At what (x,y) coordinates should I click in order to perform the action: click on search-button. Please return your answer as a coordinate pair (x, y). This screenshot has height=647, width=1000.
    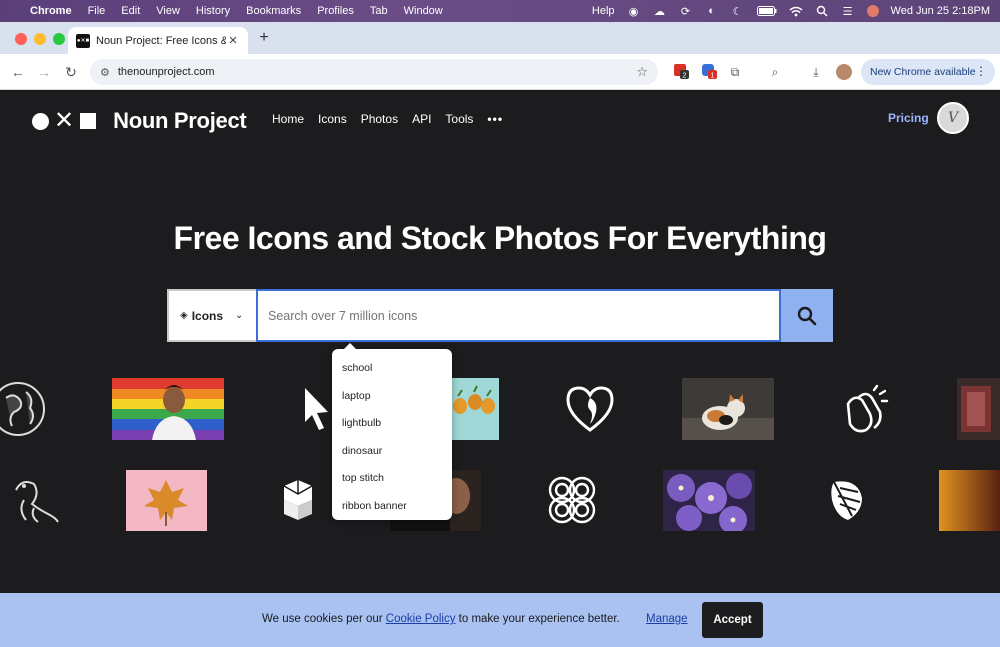
    Looking at the image, I should click on (807, 315).